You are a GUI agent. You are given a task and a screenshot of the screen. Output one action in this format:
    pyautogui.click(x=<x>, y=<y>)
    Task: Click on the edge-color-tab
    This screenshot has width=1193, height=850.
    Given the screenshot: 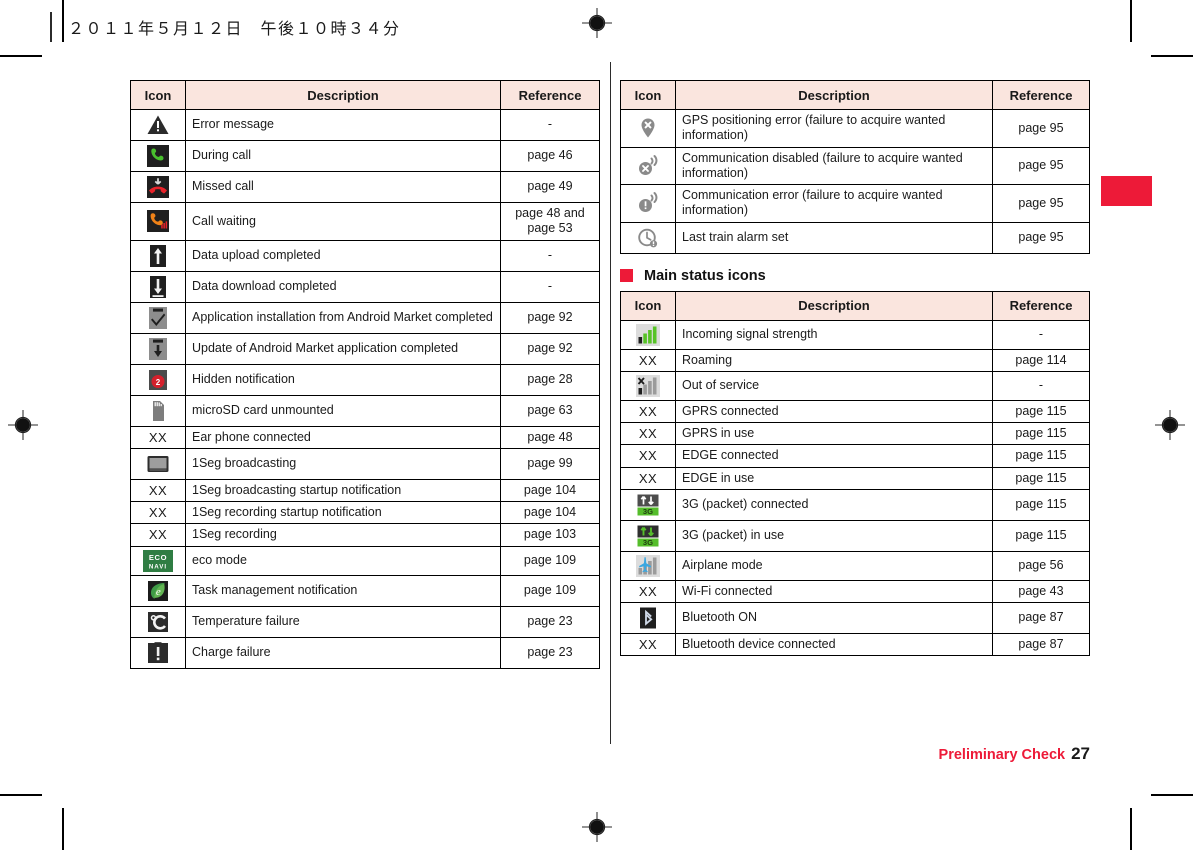 What is the action you would take?
    pyautogui.click(x=1126, y=191)
    